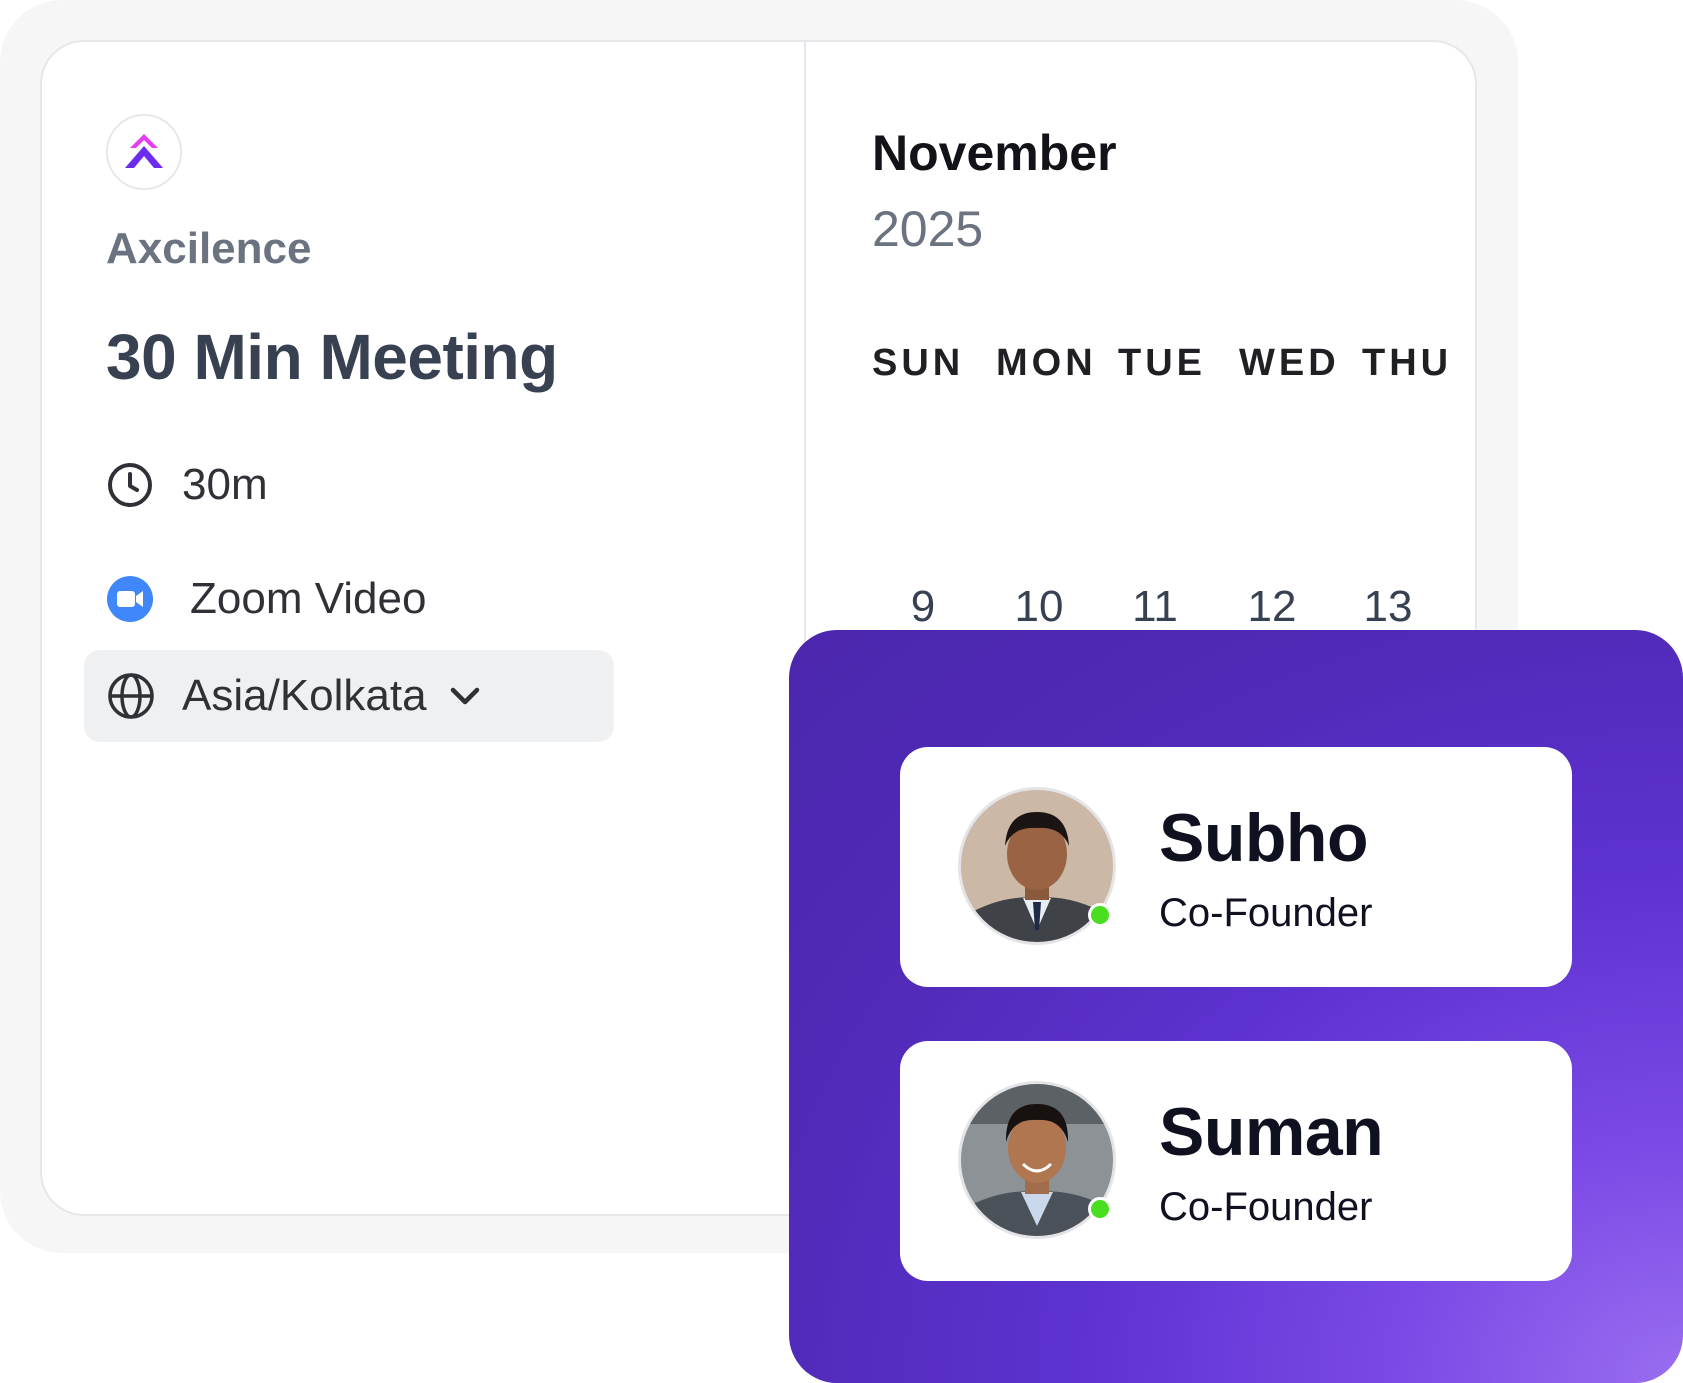 The height and width of the screenshot is (1383, 1683). What do you see at coordinates (1037, 866) in the screenshot?
I see `avatar-subho` at bounding box center [1037, 866].